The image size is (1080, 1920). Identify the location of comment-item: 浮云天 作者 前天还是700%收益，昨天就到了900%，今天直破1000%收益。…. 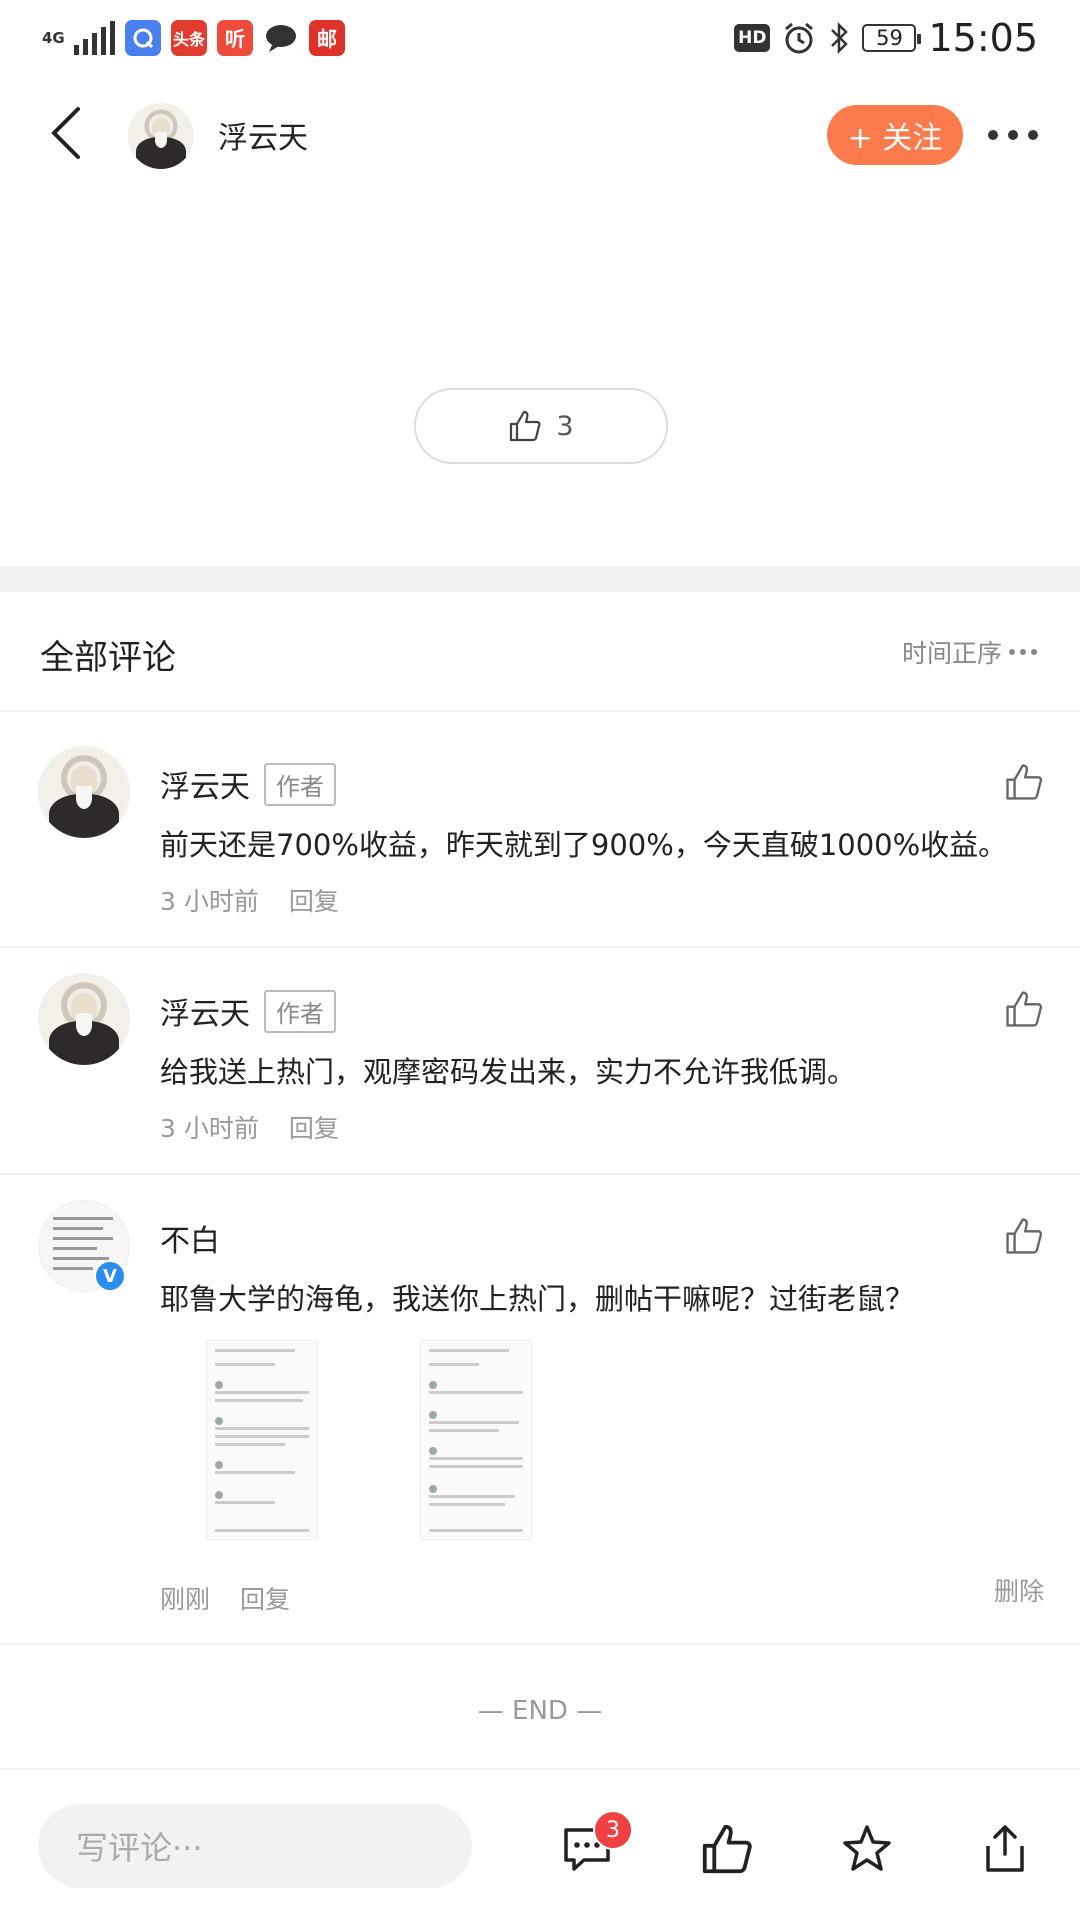
(540, 846).